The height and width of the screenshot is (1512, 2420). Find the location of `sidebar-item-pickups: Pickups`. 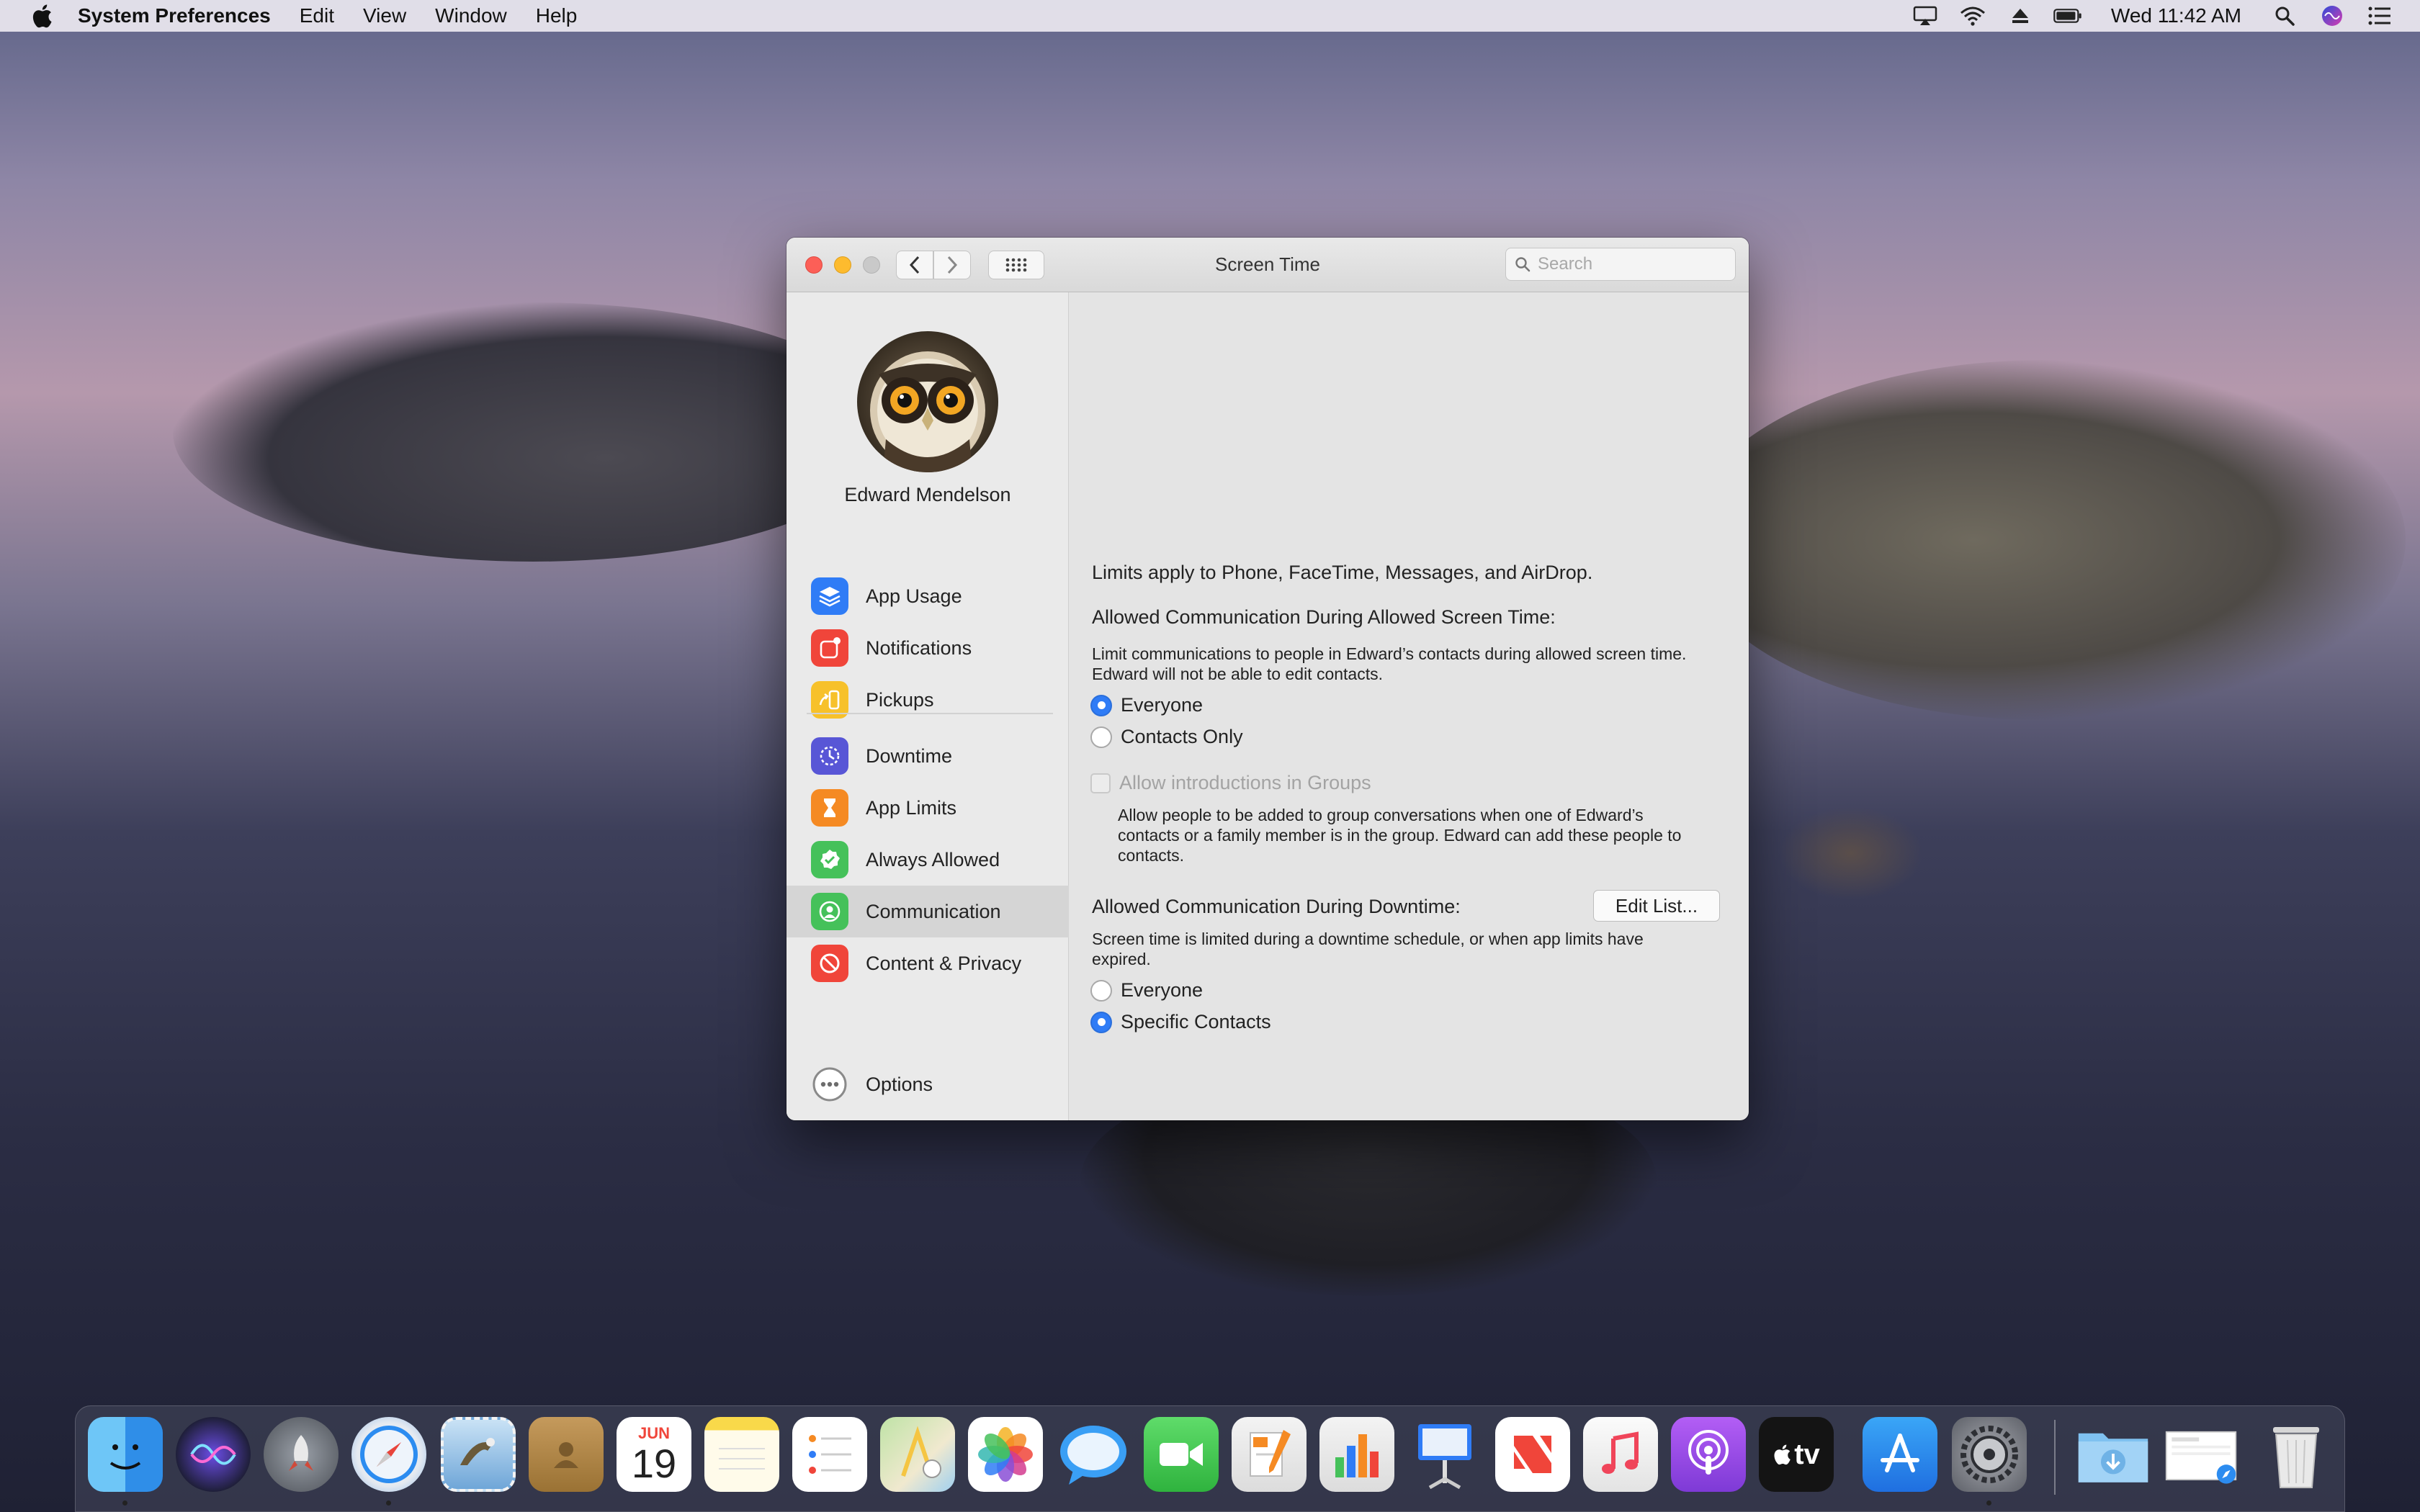

sidebar-item-pickups: Pickups is located at coordinates (928, 700).